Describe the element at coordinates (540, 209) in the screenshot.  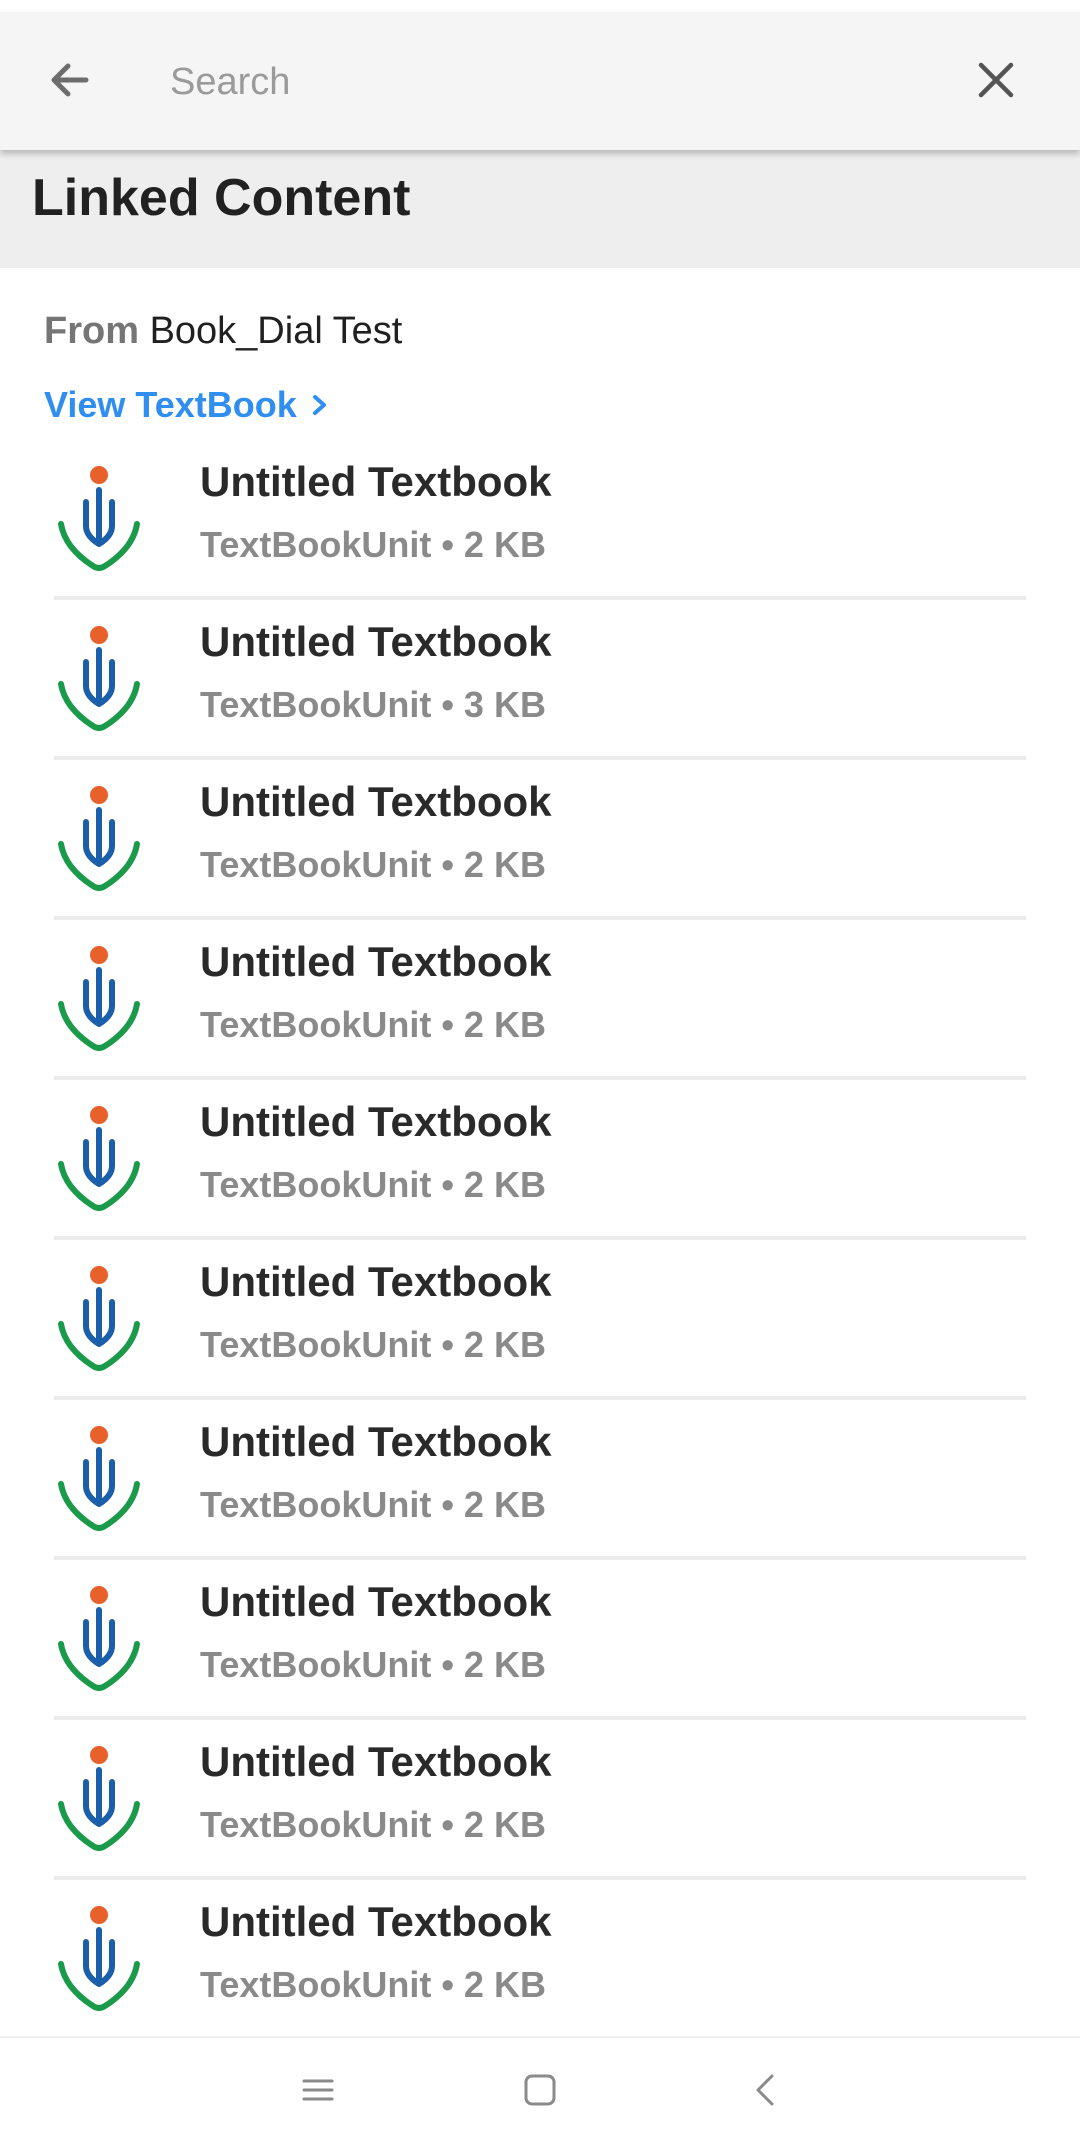
I see `title-band: Linked Content` at that location.